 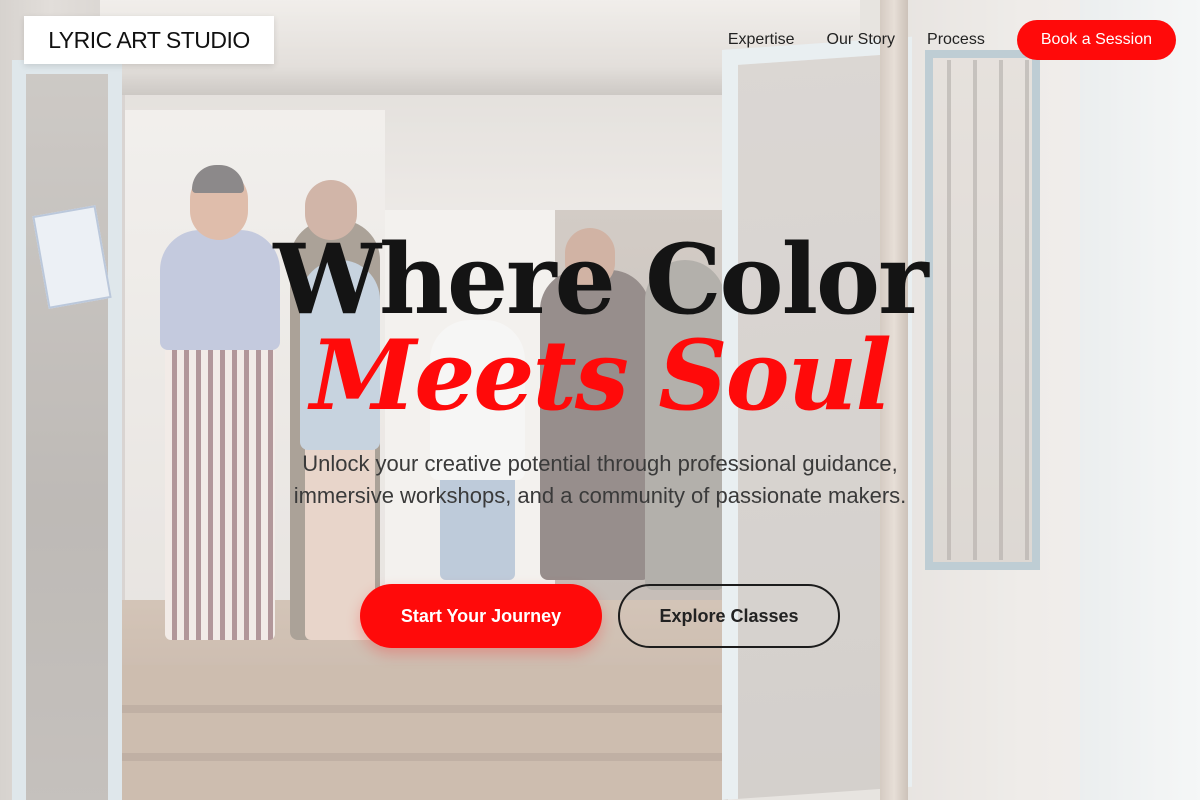 What do you see at coordinates (729, 616) in the screenshot?
I see `explore-classes-button: Explore Classes` at bounding box center [729, 616].